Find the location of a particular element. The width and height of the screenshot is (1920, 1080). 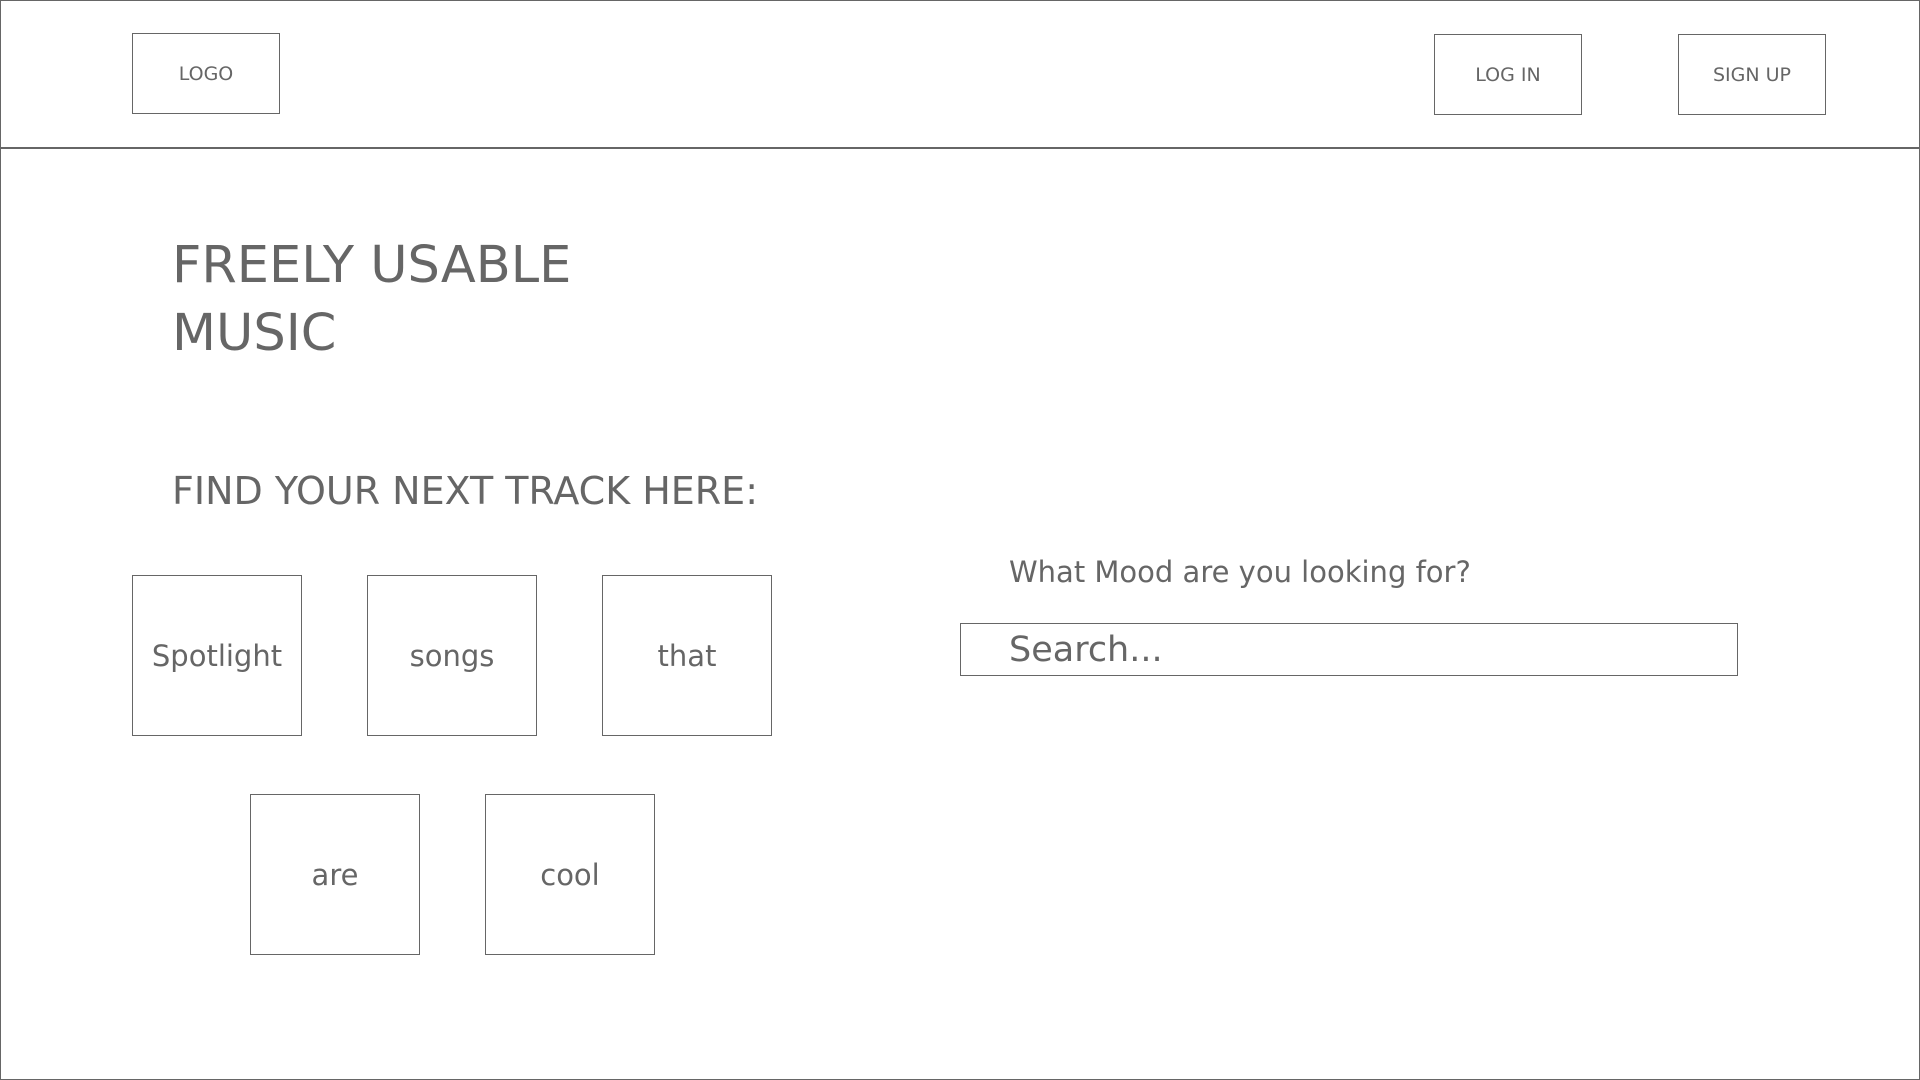

signup-button: SIGN UP is located at coordinates (1752, 74).